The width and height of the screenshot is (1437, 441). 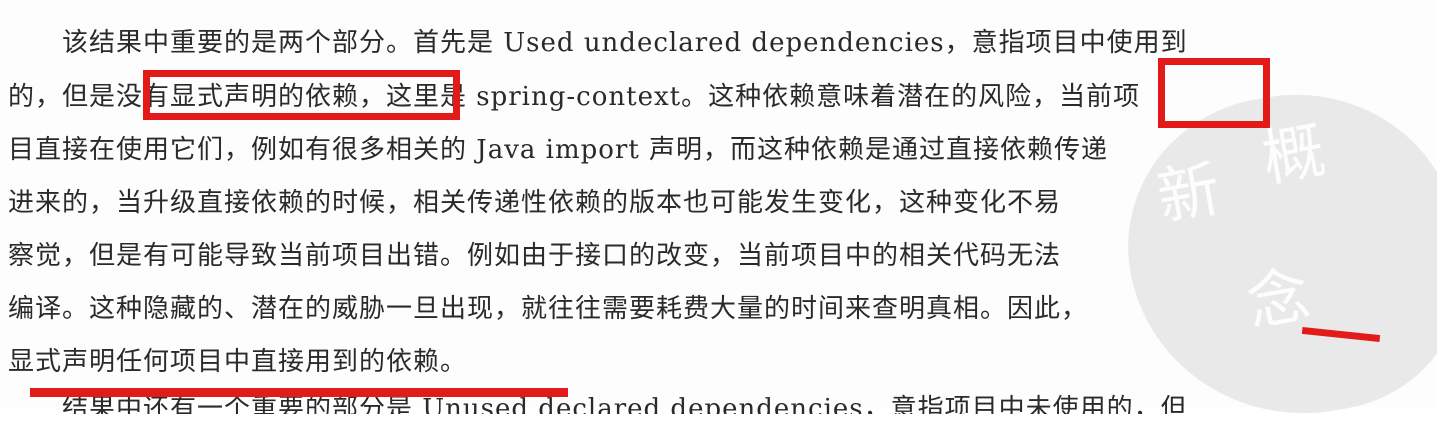 I want to click on paragraph-line: 察觉，但是有可能导致当前项目出错。例如由于接口的改变，当前项目中的相关代码无法, so click(x=718, y=256).